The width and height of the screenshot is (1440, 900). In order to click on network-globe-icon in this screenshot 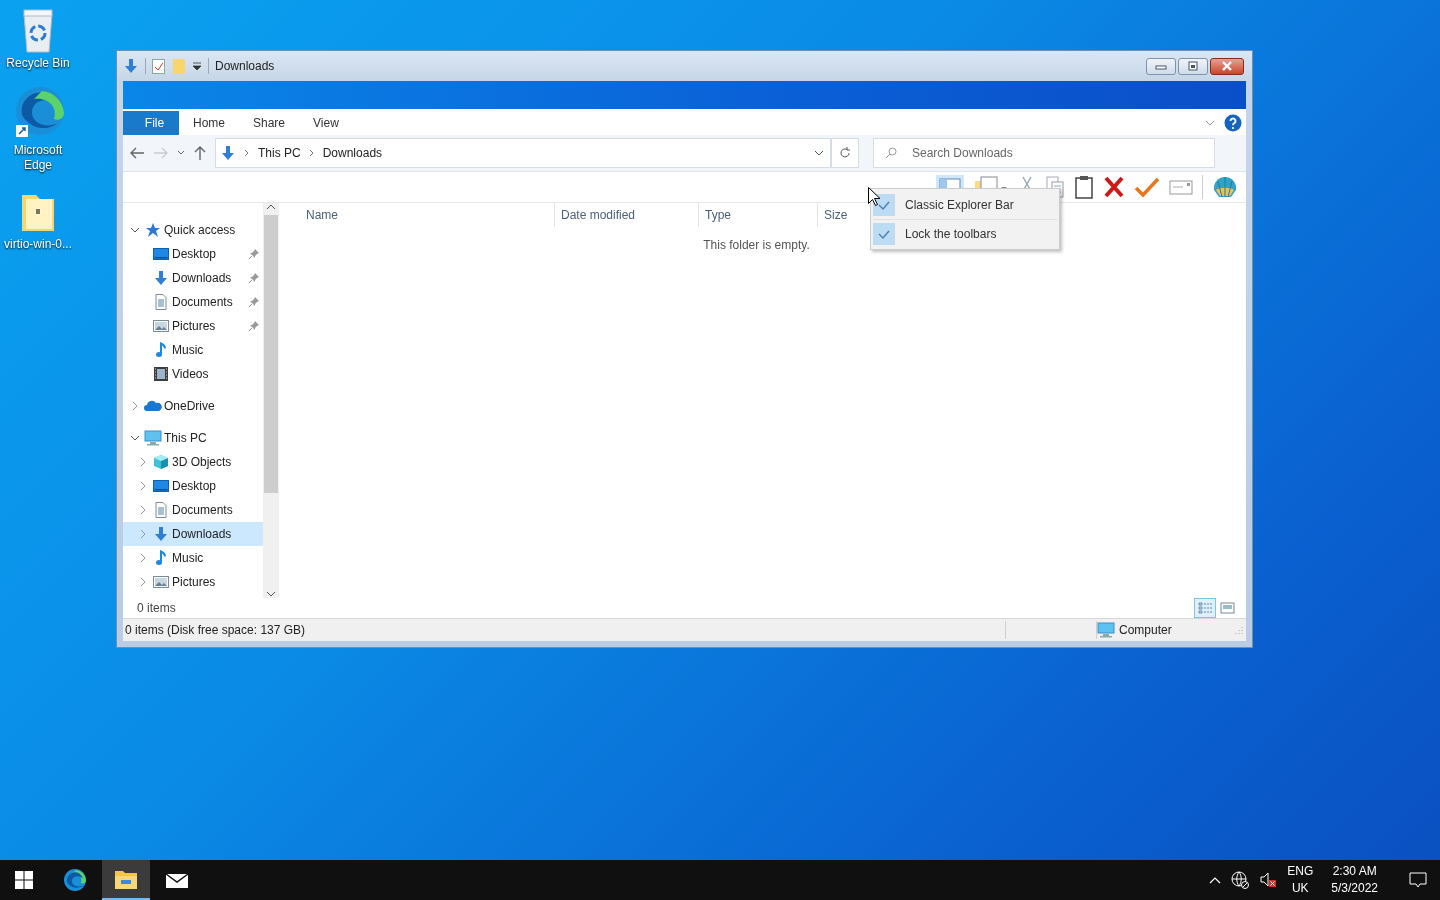, I will do `click(1240, 880)`.